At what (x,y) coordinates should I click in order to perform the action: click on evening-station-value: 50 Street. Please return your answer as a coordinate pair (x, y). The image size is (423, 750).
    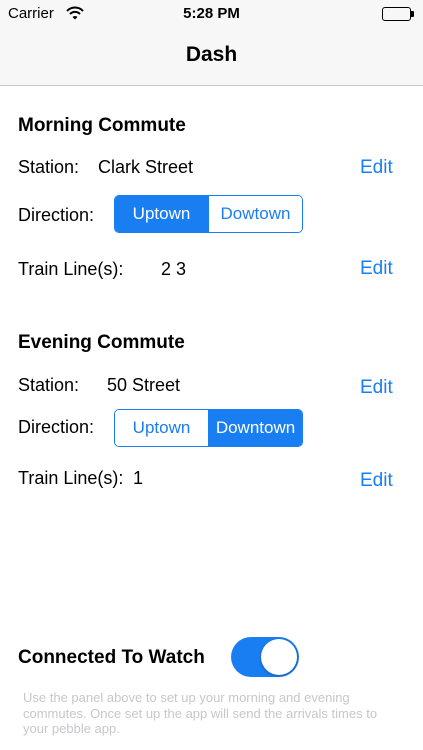
    Looking at the image, I should click on (144, 385).